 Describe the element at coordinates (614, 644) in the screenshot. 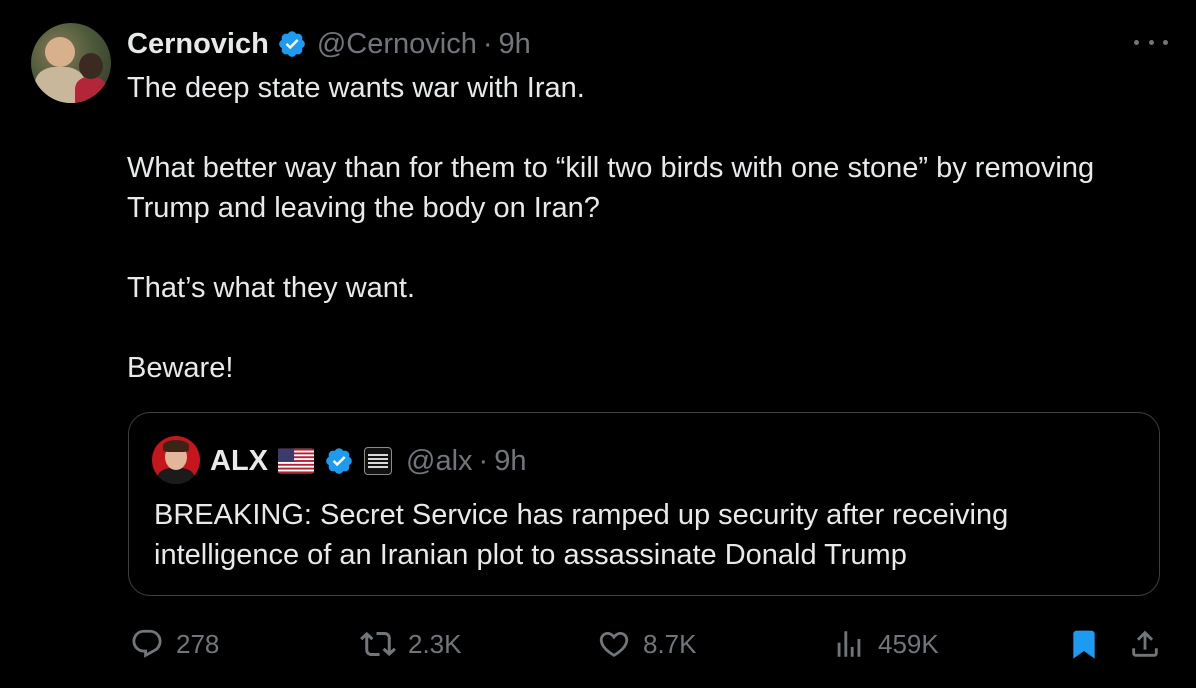

I see `heart-icon` at that location.